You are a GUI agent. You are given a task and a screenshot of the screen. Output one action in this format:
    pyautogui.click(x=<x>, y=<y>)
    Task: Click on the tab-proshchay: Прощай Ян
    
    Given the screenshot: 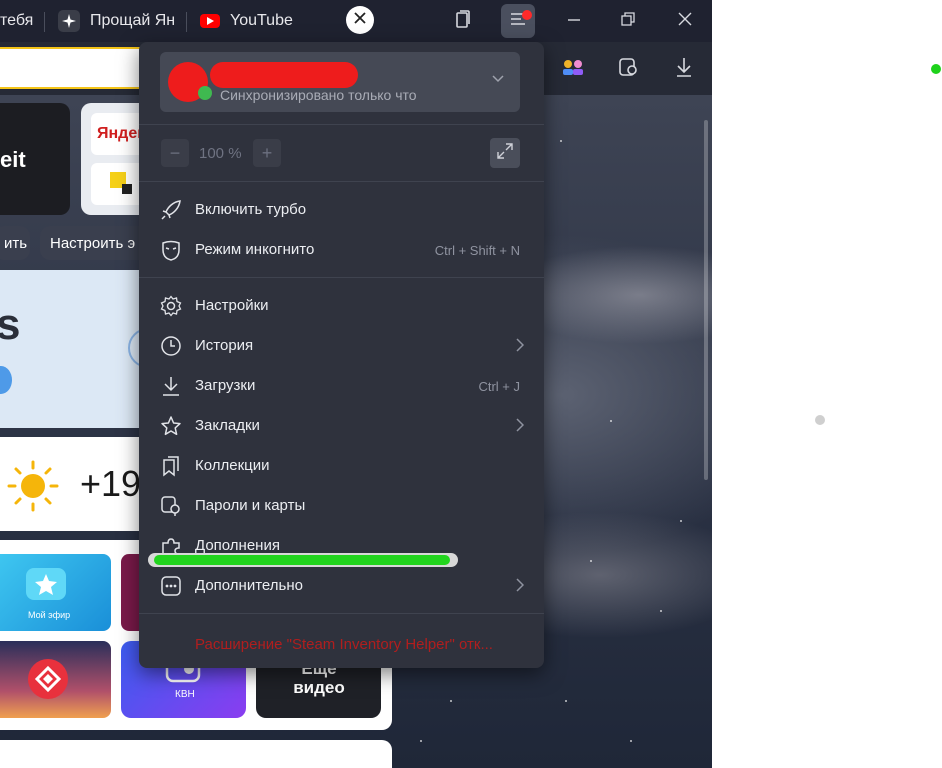 What is the action you would take?
    pyautogui.click(x=116, y=21)
    